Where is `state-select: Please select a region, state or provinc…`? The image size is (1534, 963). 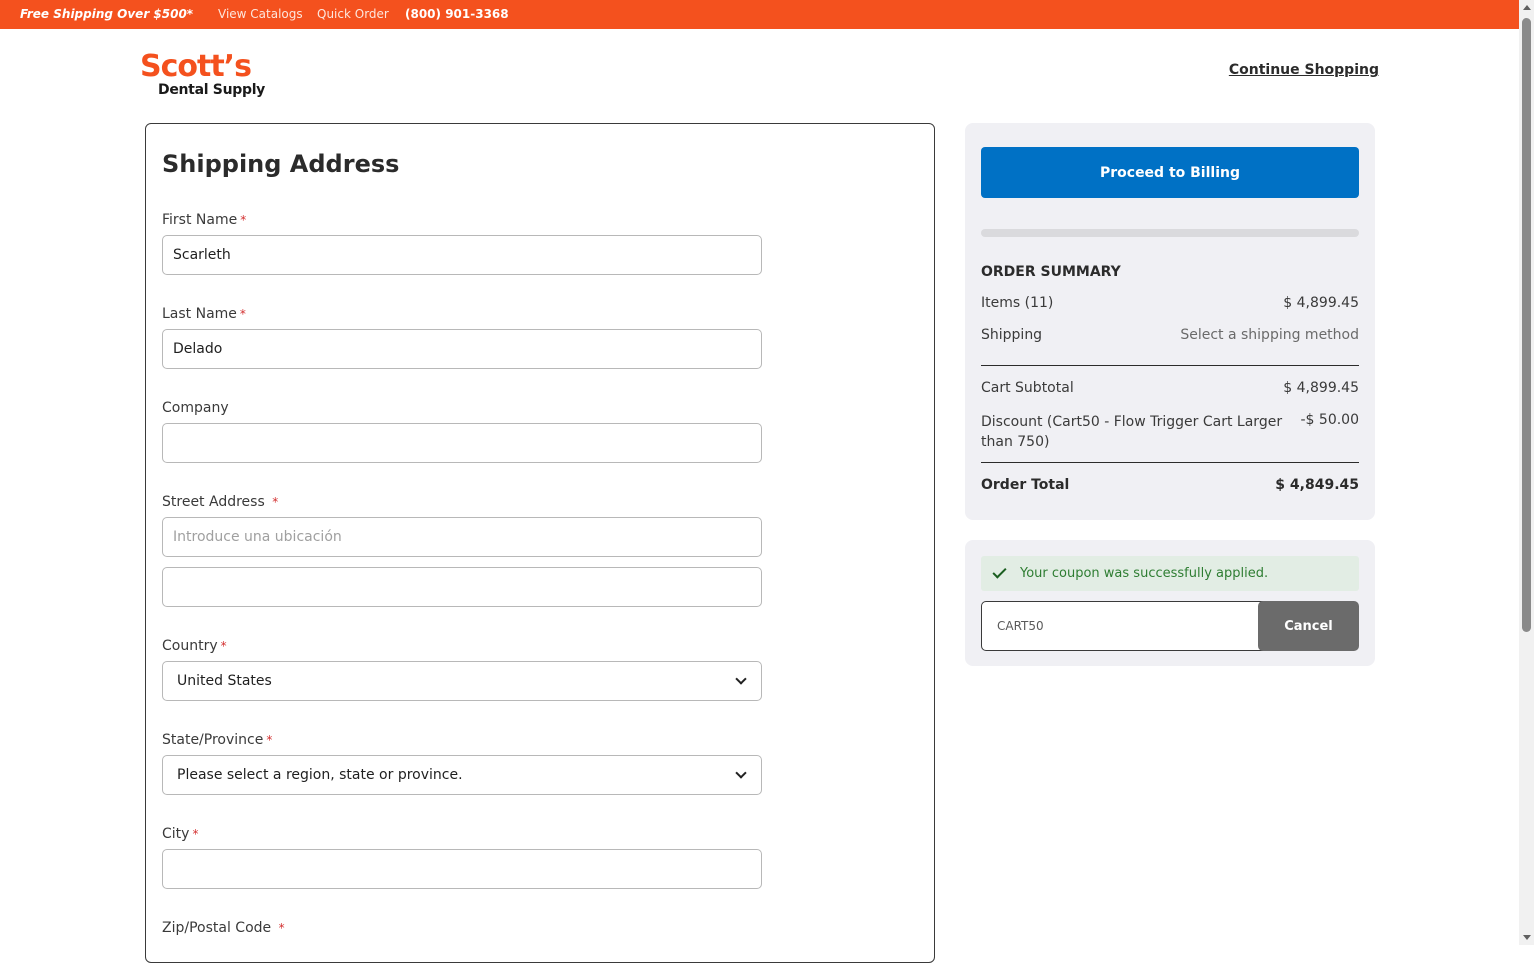 state-select: Please select a region, state or provinc… is located at coordinates (462, 775).